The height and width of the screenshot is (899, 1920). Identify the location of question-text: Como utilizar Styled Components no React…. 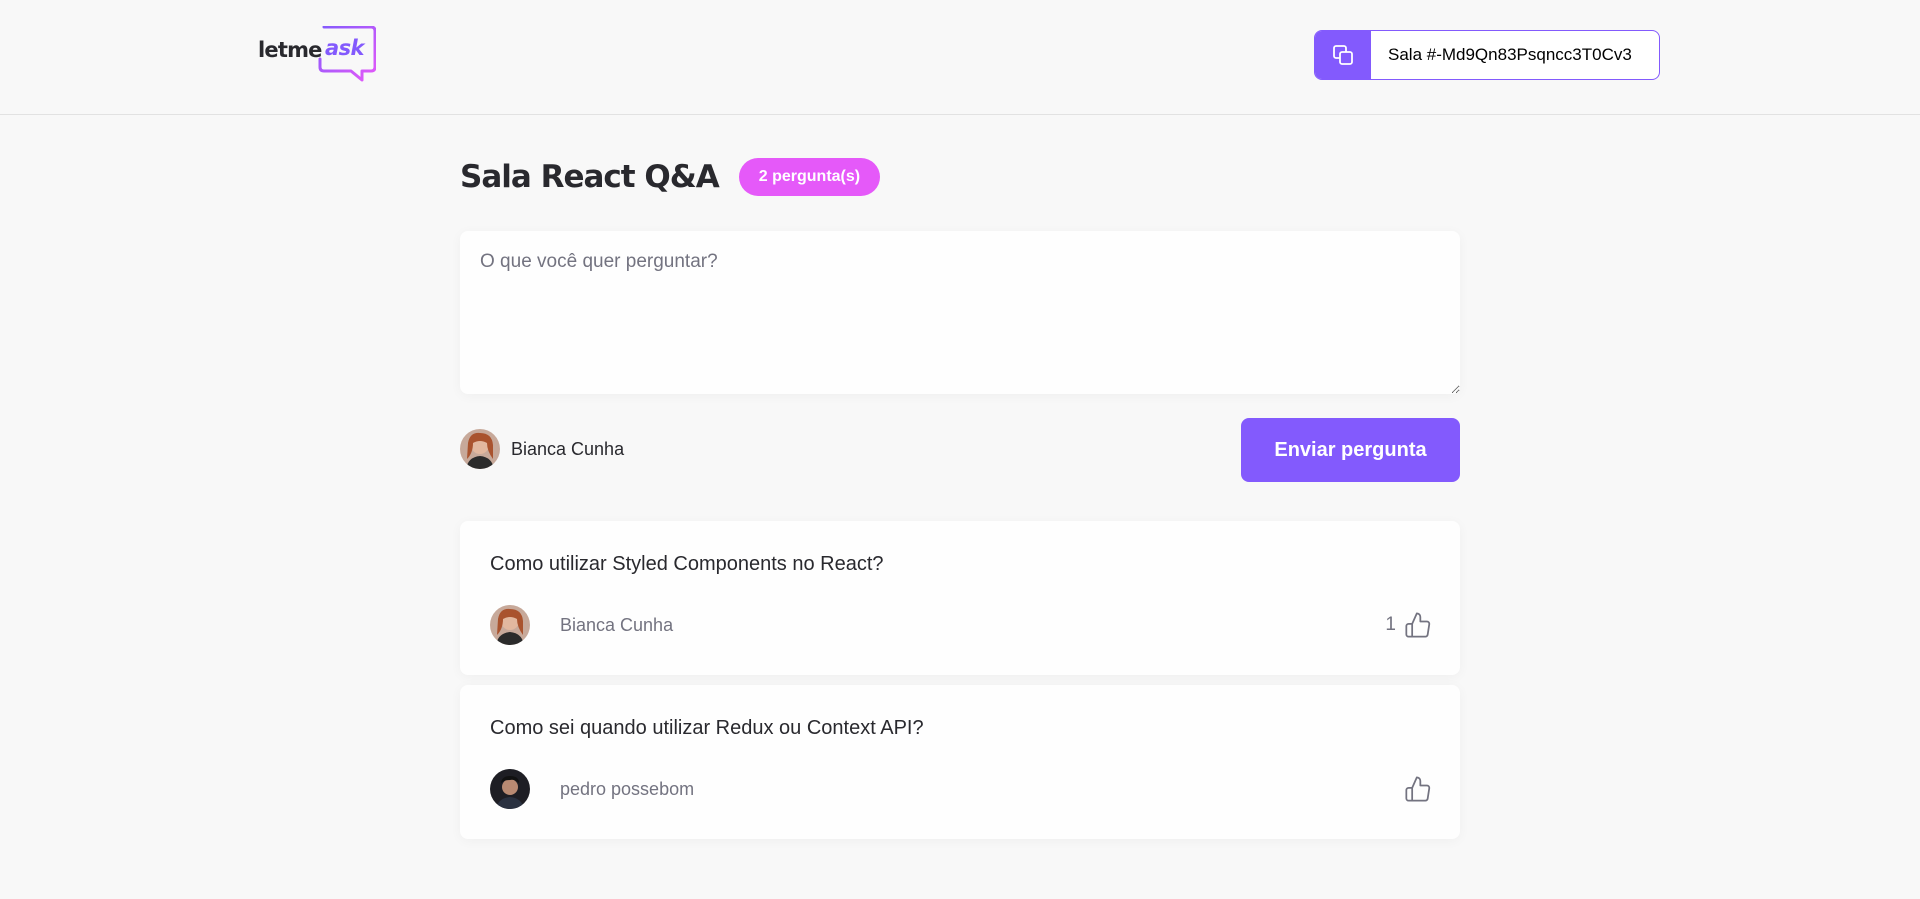
(687, 564).